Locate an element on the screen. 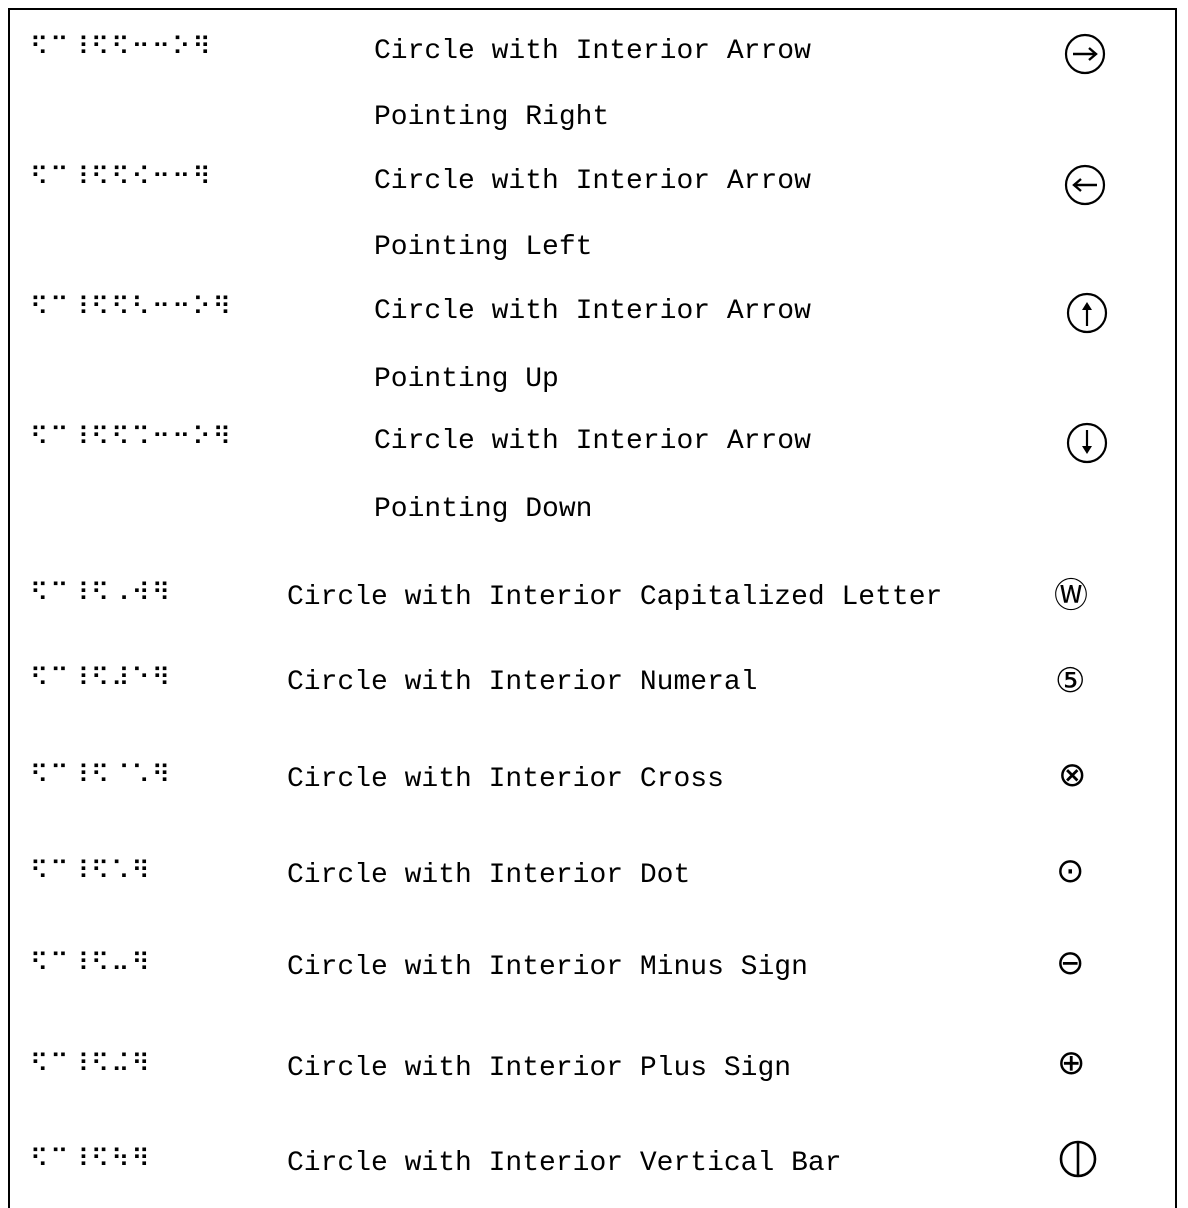 This screenshot has height=1208, width=1188. braille-code: ⠫⠉⠸⠫⠤⠻ is located at coordinates (91, 962).